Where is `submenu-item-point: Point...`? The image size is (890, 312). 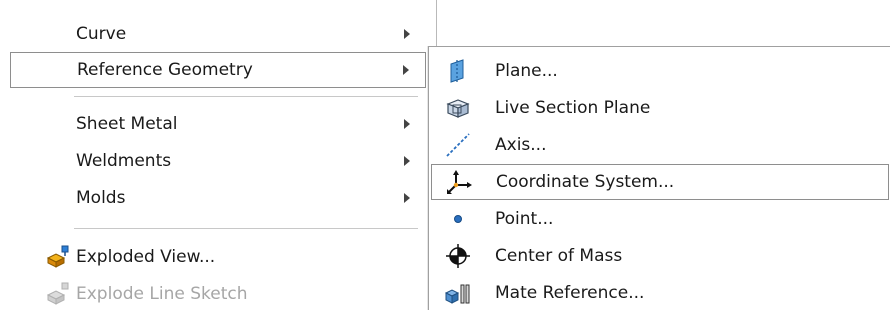 submenu-item-point: Point... is located at coordinates (660, 219).